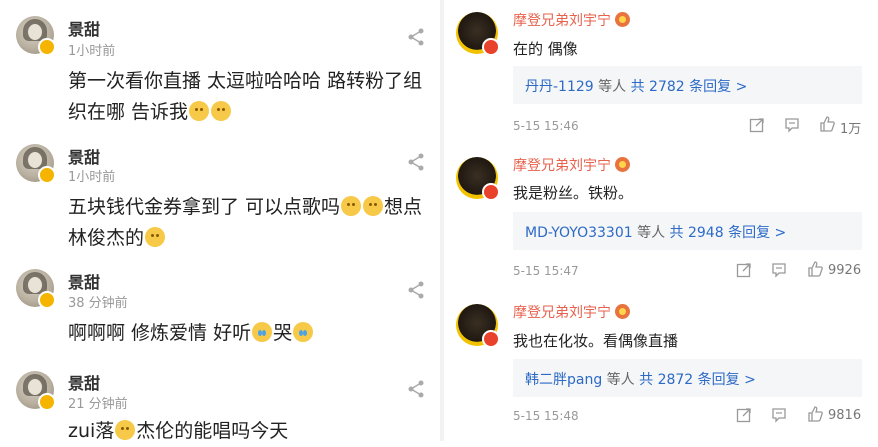 The height and width of the screenshot is (447, 878). Describe the element at coordinates (573, 193) in the screenshot. I see `comment-text: 我是粉丝。铁粉。` at that location.